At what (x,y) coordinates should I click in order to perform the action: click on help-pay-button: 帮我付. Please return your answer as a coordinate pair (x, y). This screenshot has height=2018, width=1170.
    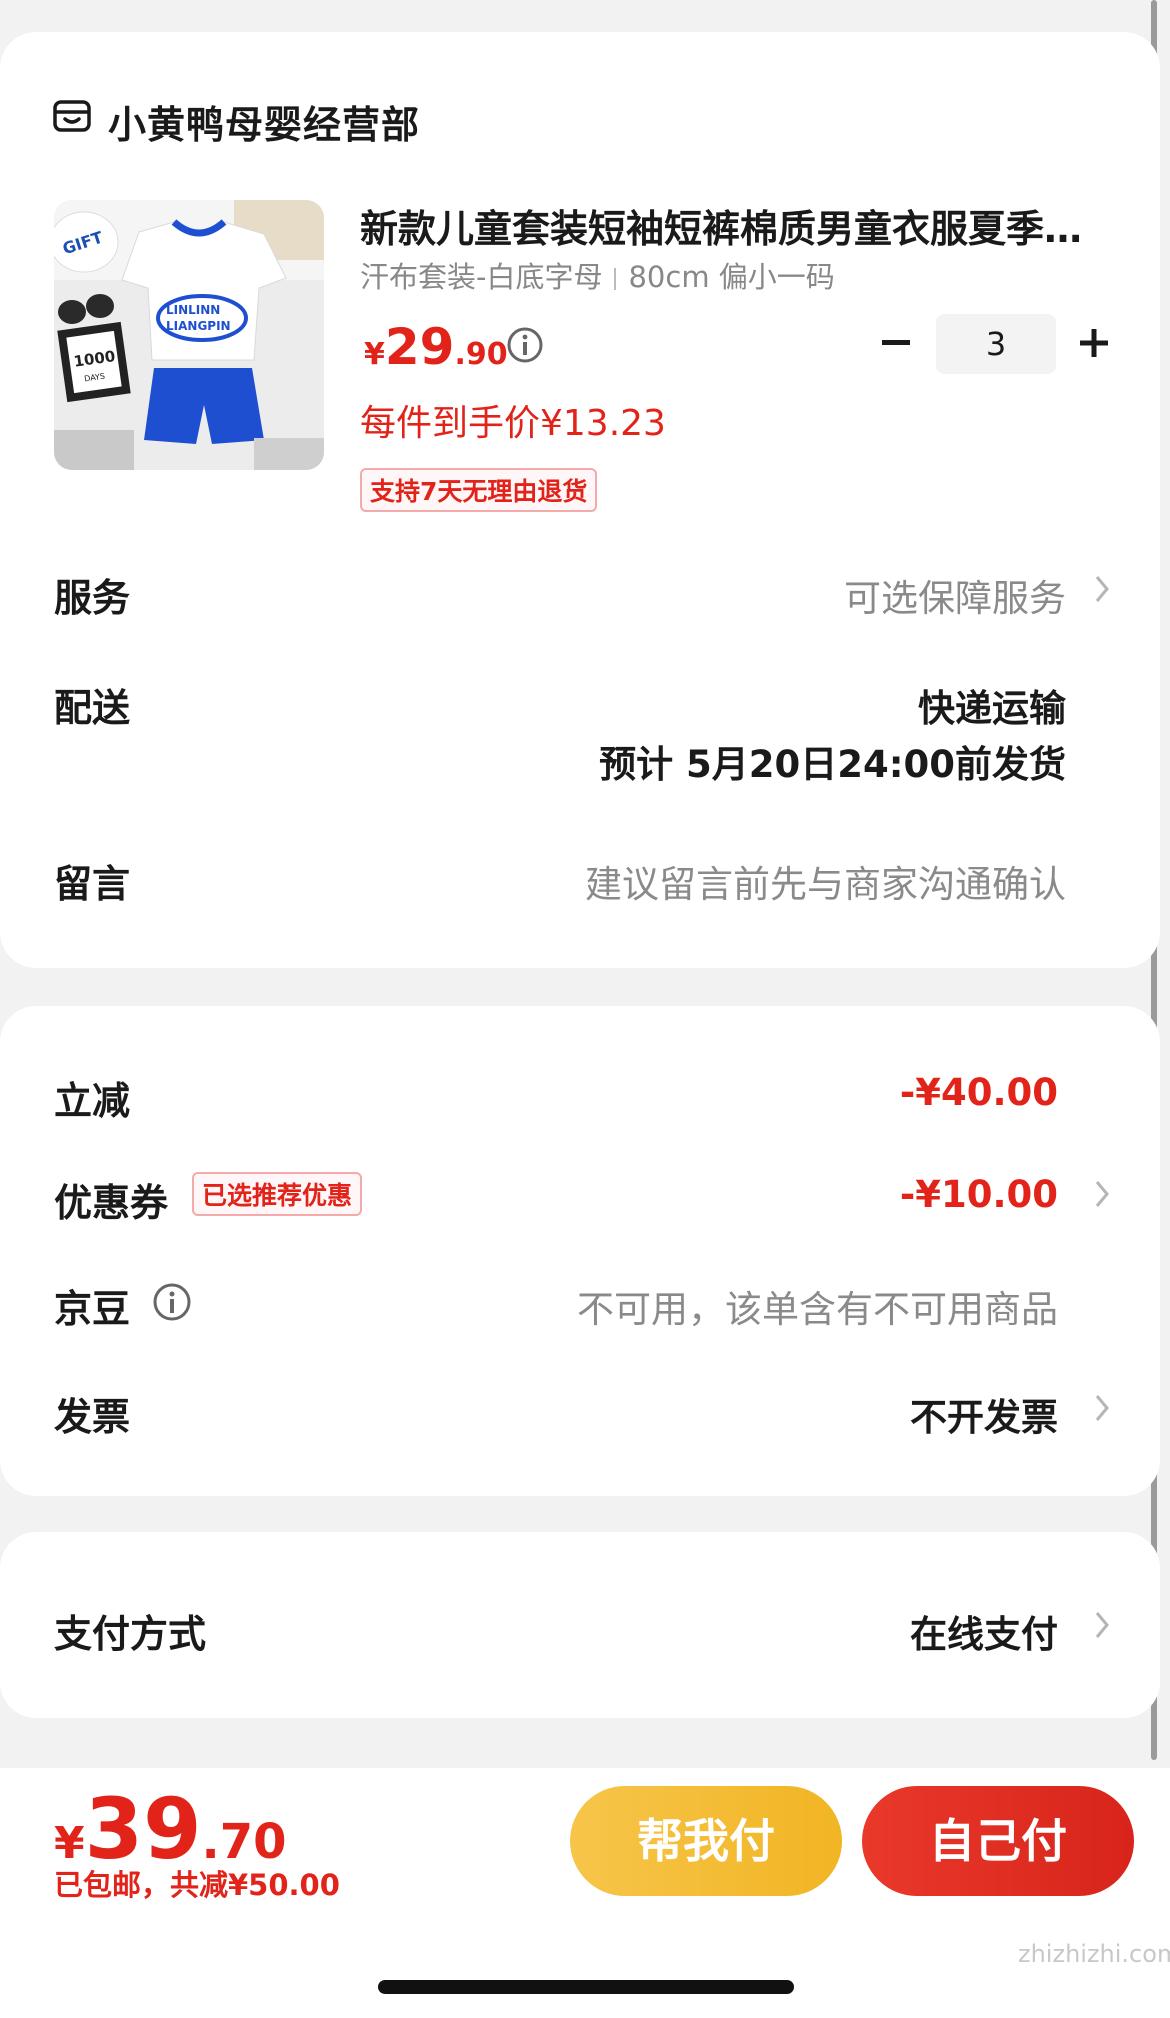
    Looking at the image, I should click on (706, 1841).